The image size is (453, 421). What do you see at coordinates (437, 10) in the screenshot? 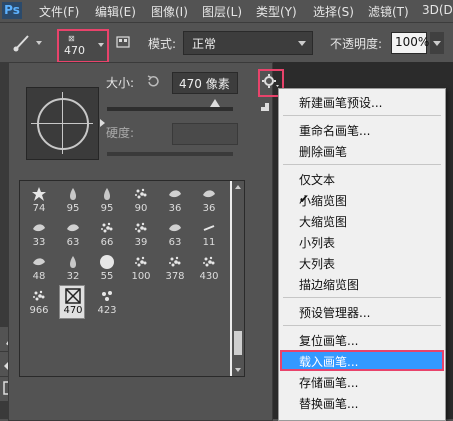
I see `menu-3d: 3D(D)` at bounding box center [437, 10].